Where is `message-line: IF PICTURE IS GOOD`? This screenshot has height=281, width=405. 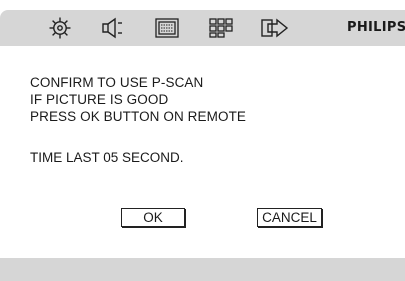 message-line: IF PICTURE IS GOOD is located at coordinates (99, 99).